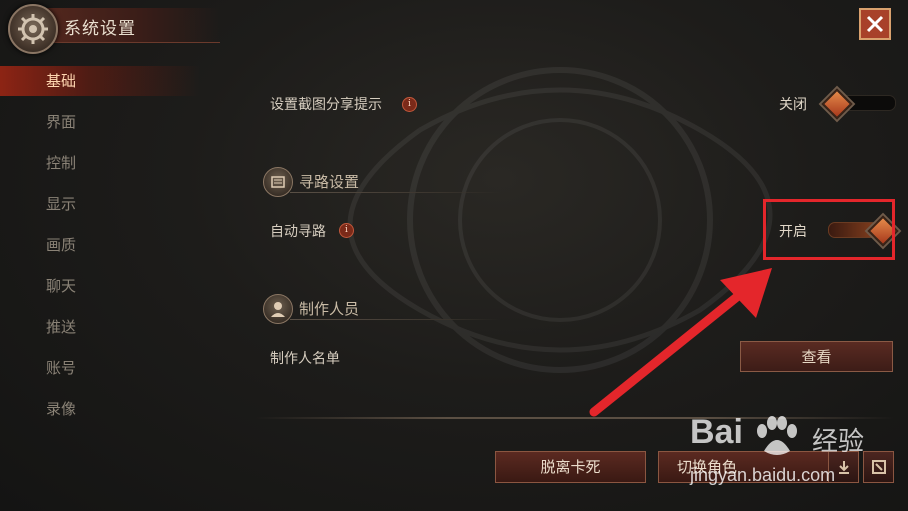 This screenshot has height=511, width=908. Describe the element at coordinates (61, 409) in the screenshot. I see `sidebar-item-label: 录像` at that location.